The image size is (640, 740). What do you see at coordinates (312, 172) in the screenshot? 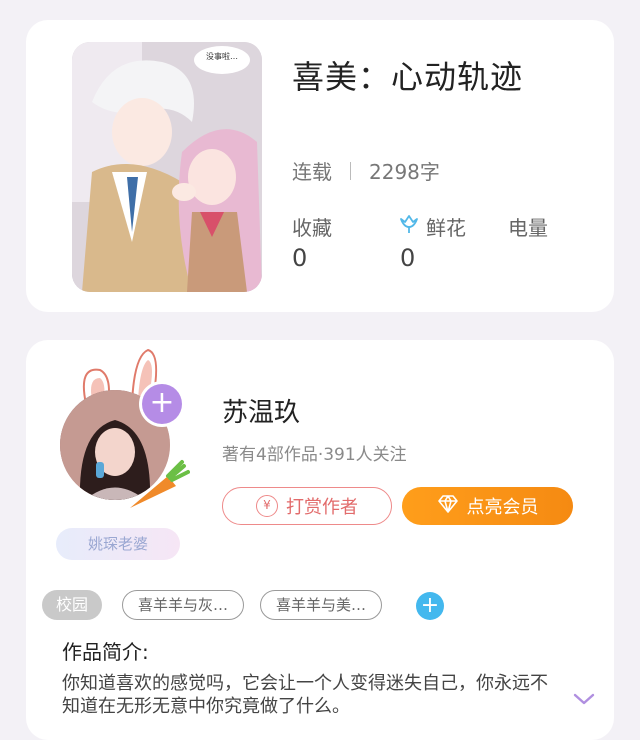
I see `book-status: 连载` at bounding box center [312, 172].